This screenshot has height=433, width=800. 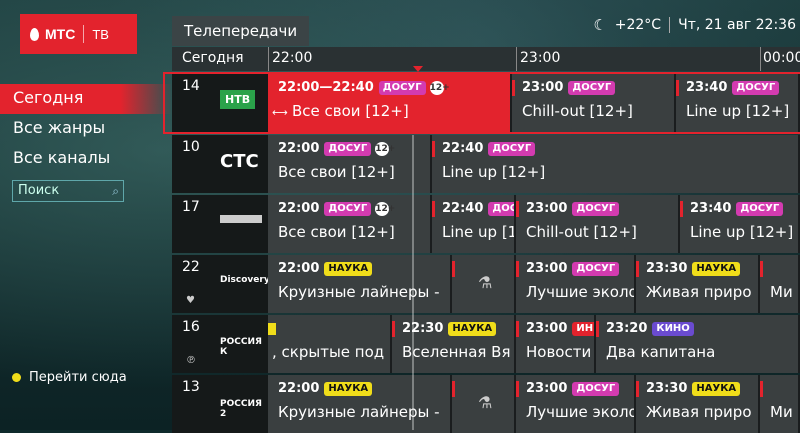 What do you see at coordinates (245, 280) in the screenshot?
I see `channel-logo: Discovery` at bounding box center [245, 280].